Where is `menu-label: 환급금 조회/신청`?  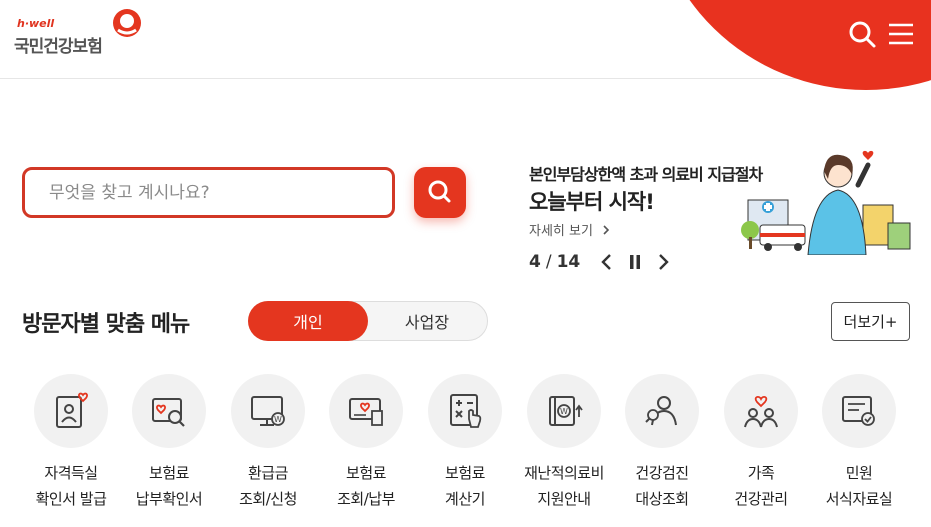
menu-label: 환급금 조회/신청 is located at coordinates (268, 486).